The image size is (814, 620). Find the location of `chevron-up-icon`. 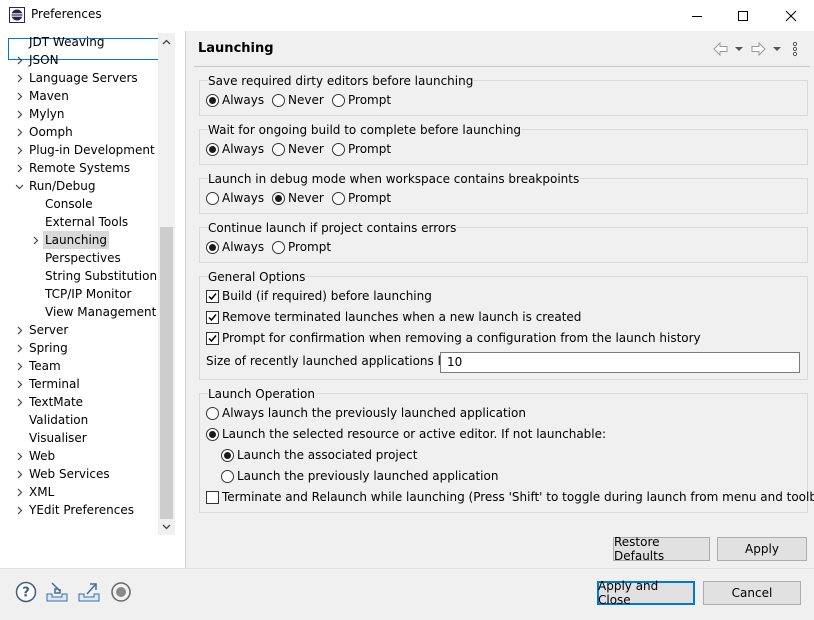

chevron-up-icon is located at coordinates (166, 41).